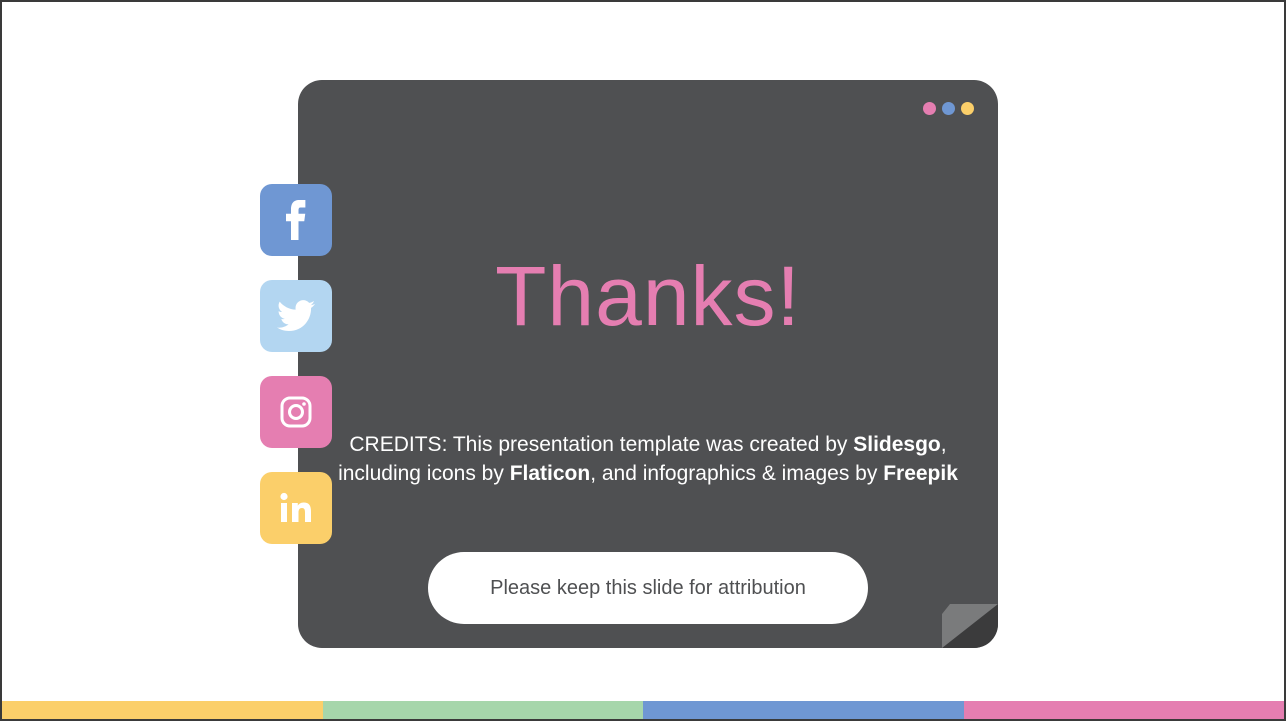 The image size is (1286, 721). I want to click on linkedin-icon, so click(295, 507).